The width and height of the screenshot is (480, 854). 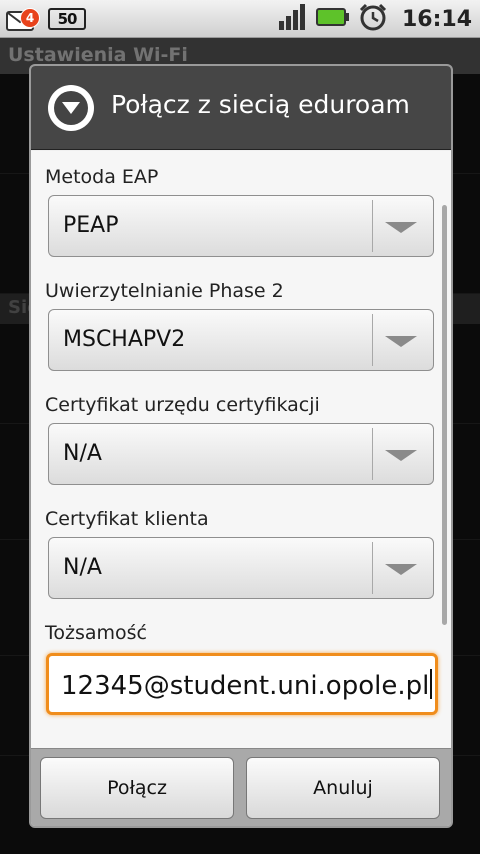 I want to click on eap-method-spinner: PEAP, so click(x=241, y=226).